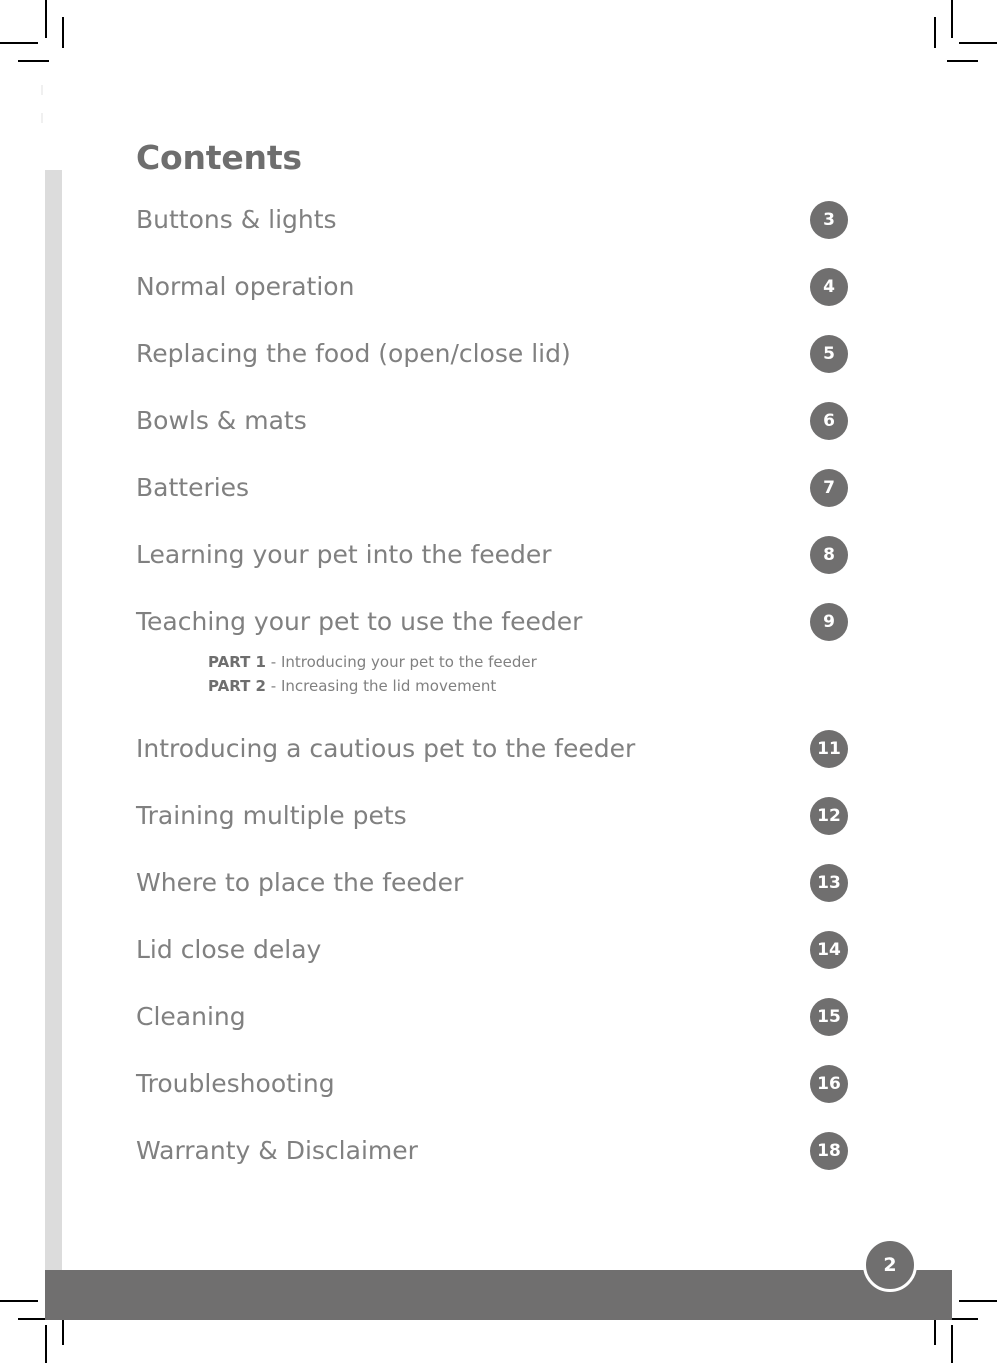 The height and width of the screenshot is (1363, 997). Describe the element at coordinates (829, 287) in the screenshot. I see `toc-page-badge: 4` at that location.